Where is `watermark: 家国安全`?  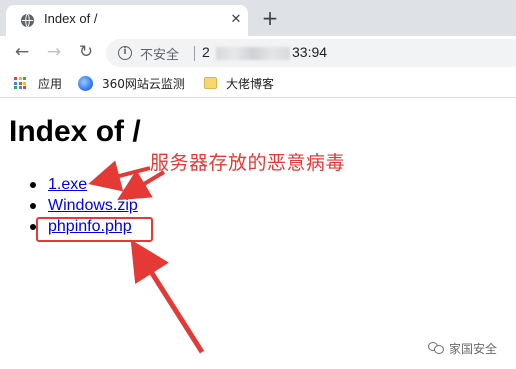
watermark: 家国安全 is located at coordinates (462, 348).